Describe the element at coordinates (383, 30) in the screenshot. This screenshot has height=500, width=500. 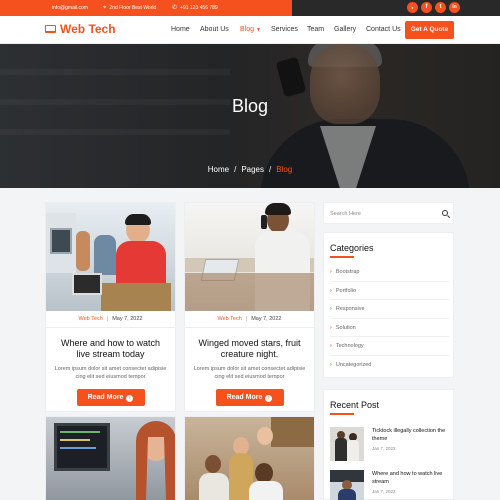
I see `nav-item-contact: Contact Us` at that location.